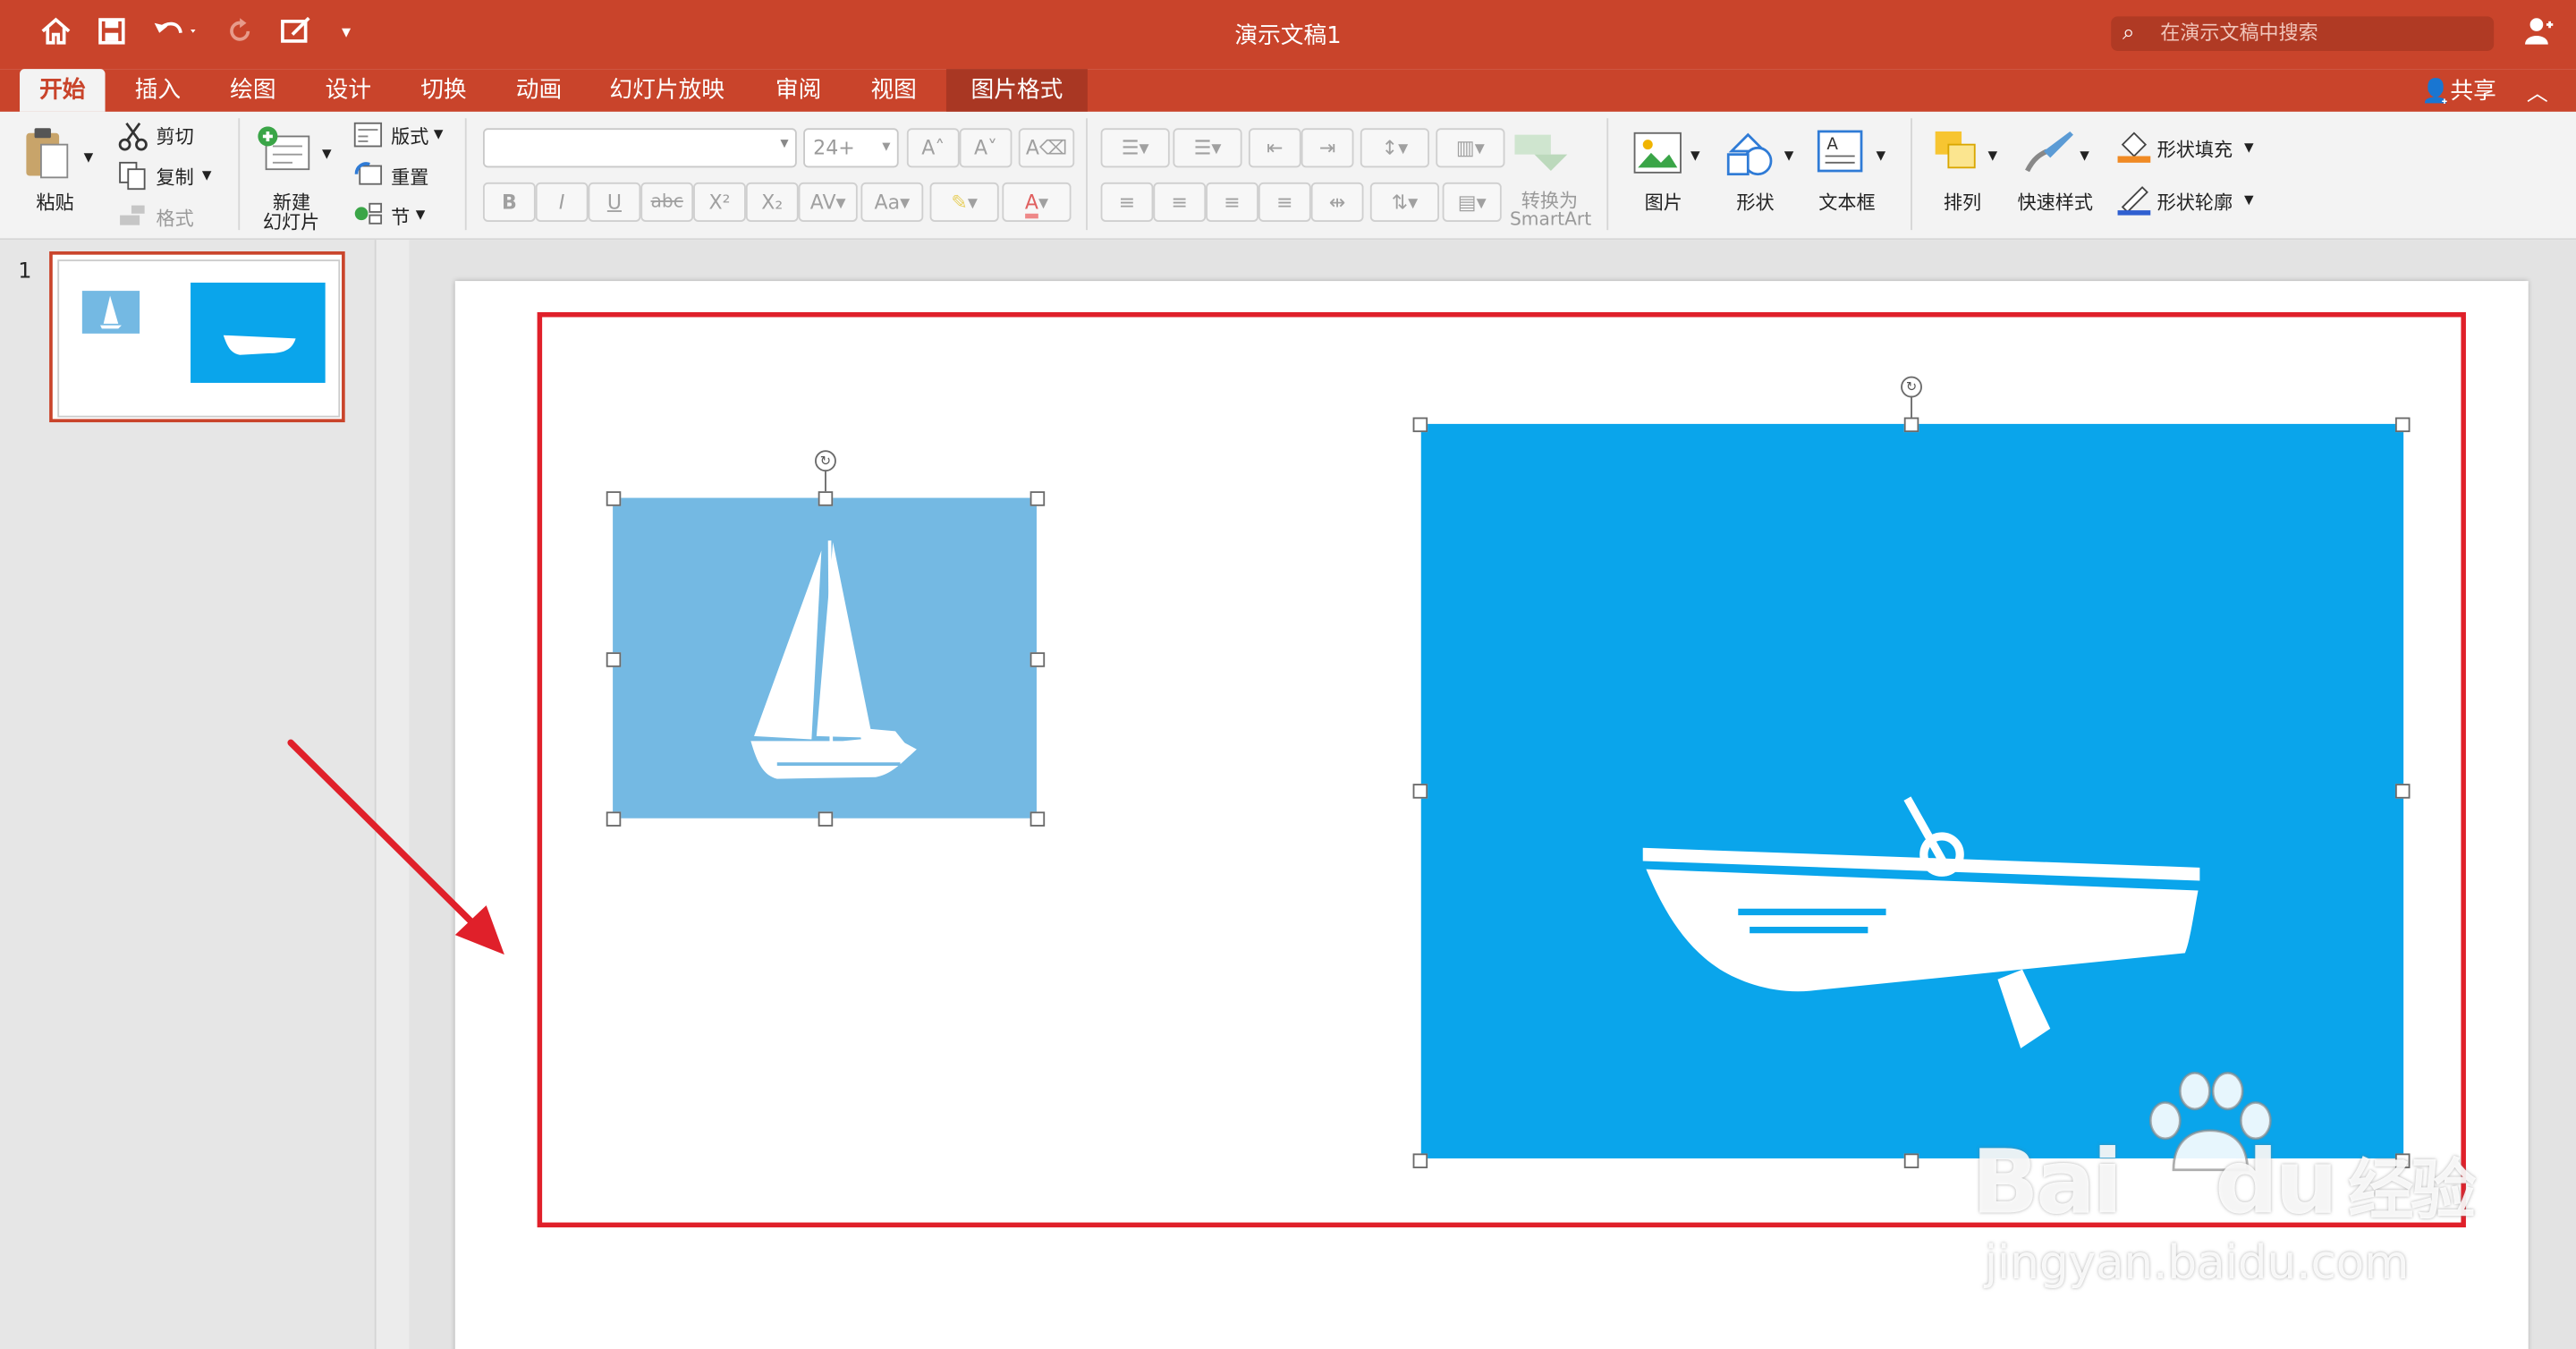  Describe the element at coordinates (1695, 154) in the screenshot. I see `picture-dropdown-icon: ▾` at that location.